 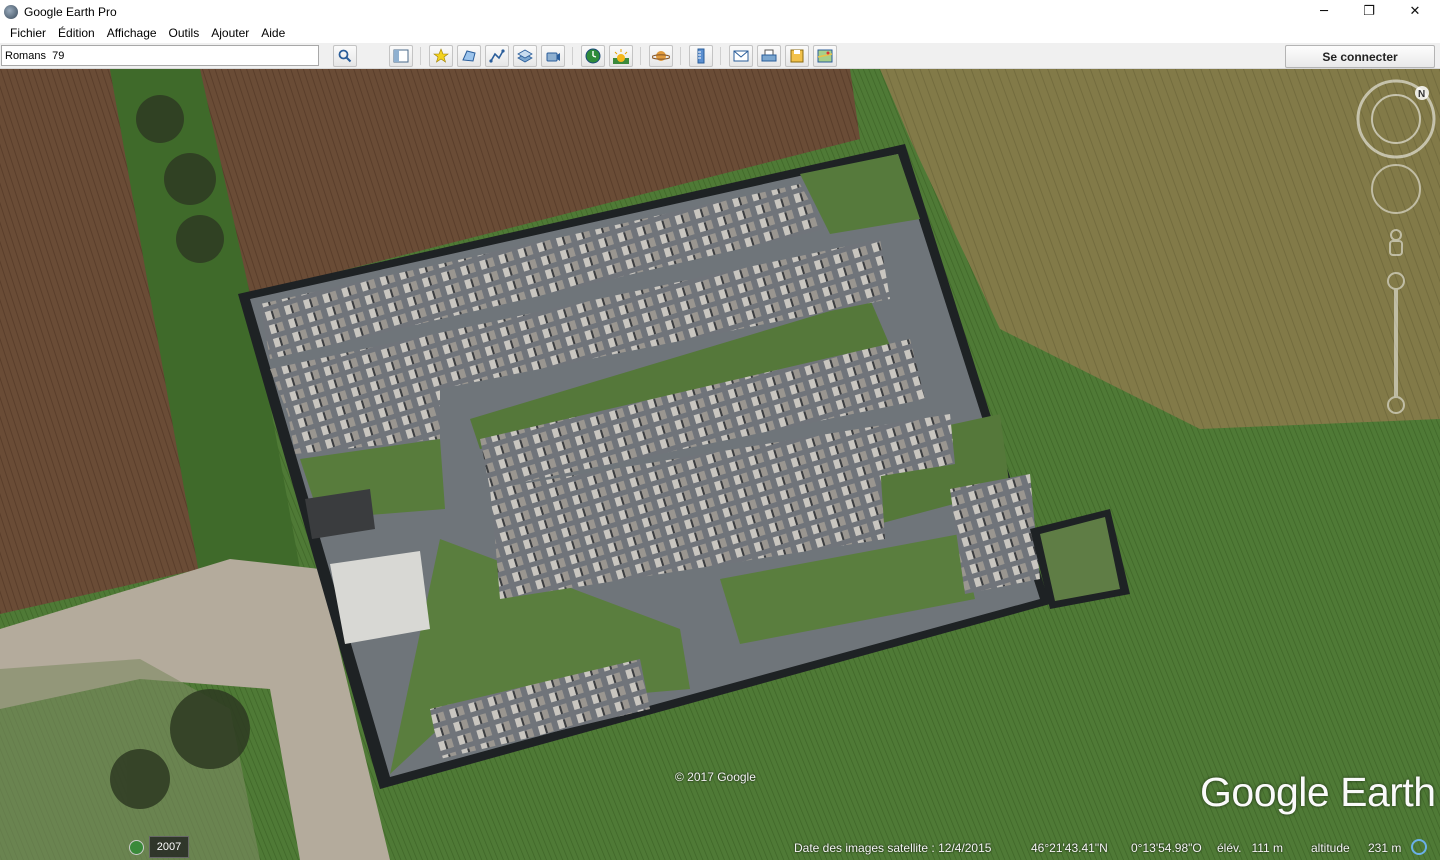 I want to click on add-overlay-button, so click(x=525, y=56).